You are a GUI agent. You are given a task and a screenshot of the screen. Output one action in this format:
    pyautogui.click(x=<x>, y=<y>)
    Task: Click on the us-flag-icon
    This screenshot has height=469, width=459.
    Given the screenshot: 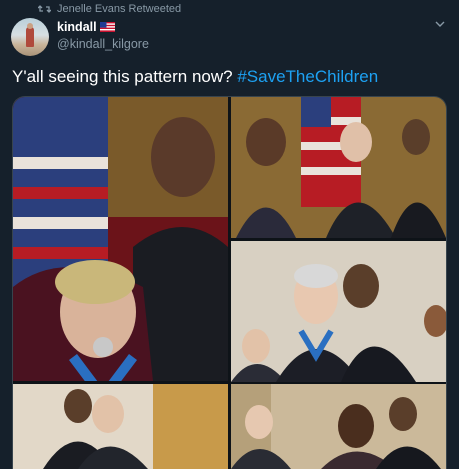 What is the action you would take?
    pyautogui.click(x=107, y=27)
    